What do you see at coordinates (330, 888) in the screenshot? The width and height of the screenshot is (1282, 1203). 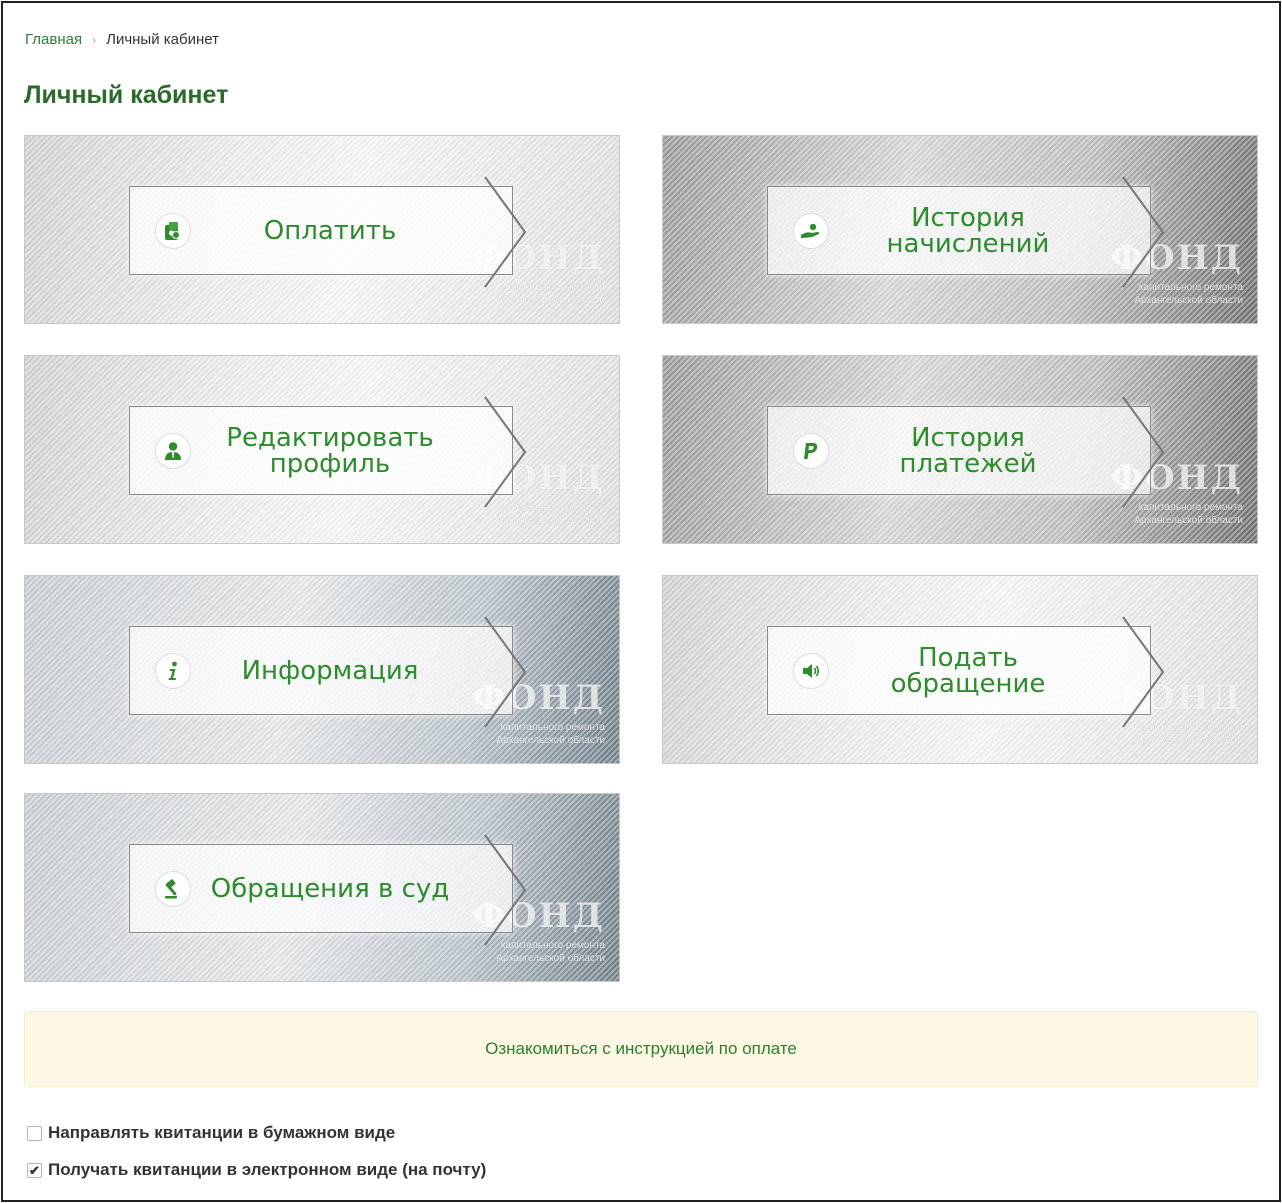 I see `tile-label: Обращения в суд` at bounding box center [330, 888].